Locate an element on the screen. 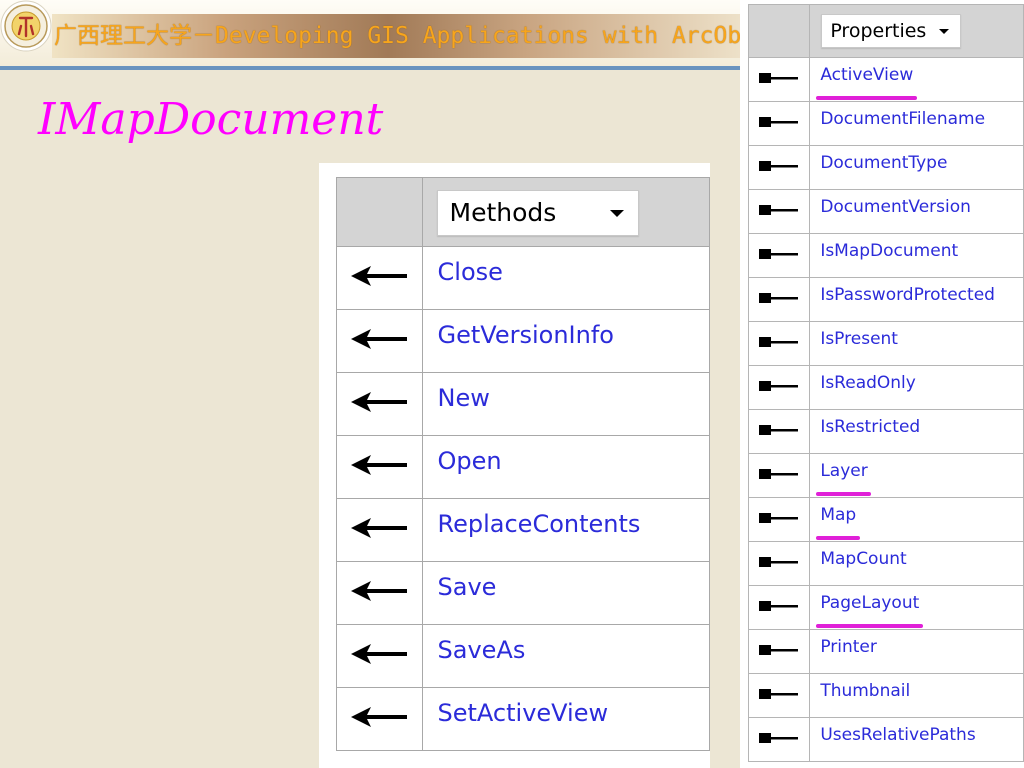 The image size is (1024, 768). property-link: IsMapDocument is located at coordinates (916, 255).